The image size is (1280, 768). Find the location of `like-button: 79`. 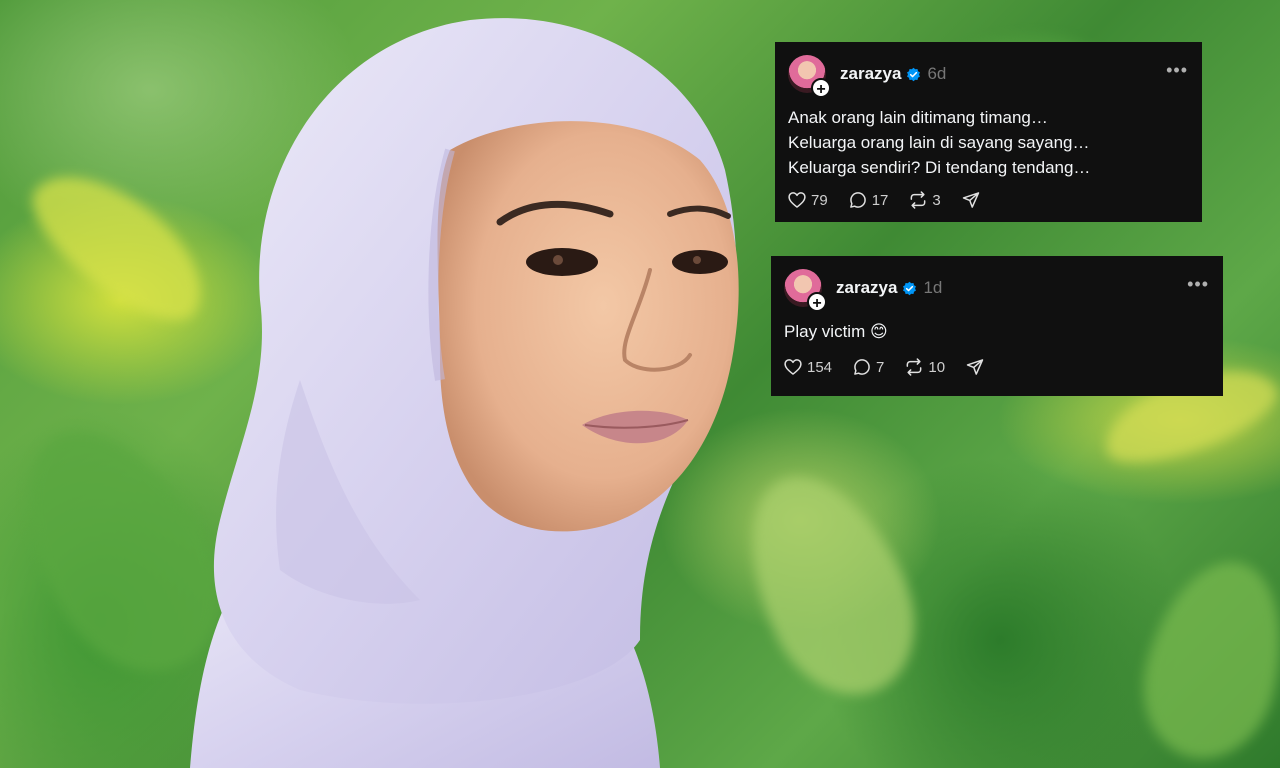

like-button: 79 is located at coordinates (807, 200).